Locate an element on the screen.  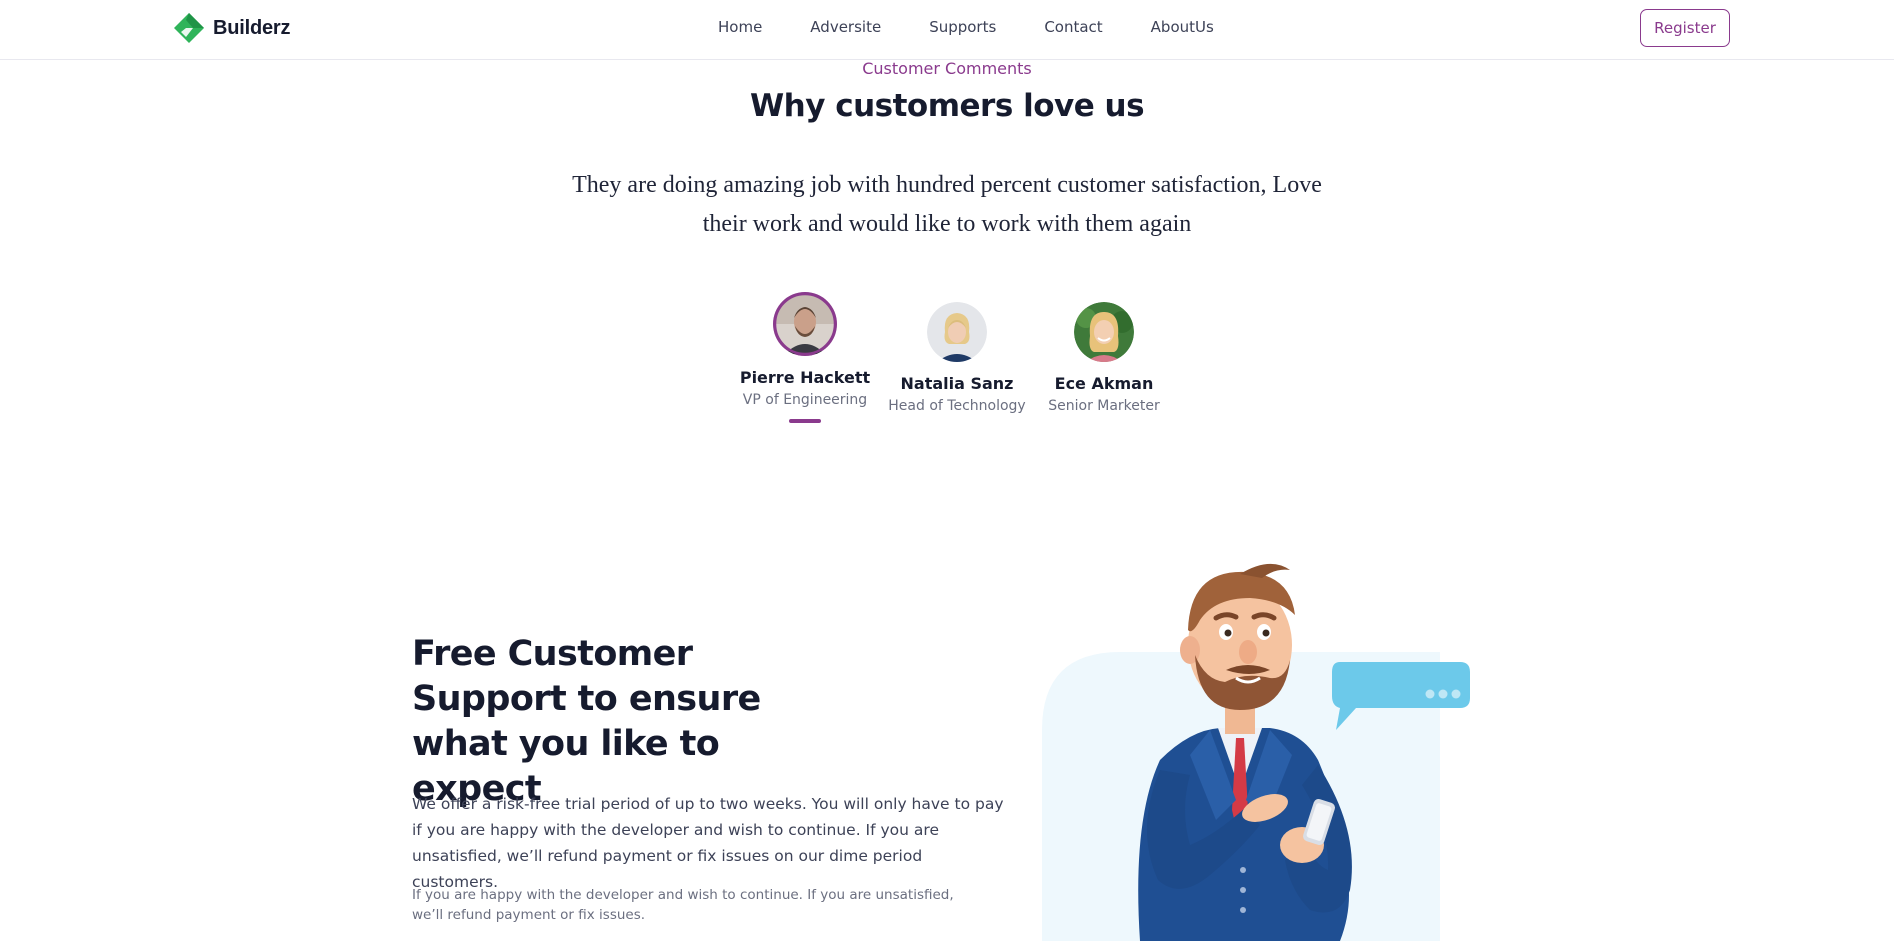
nav-contact-link: Contact is located at coordinates (1073, 27).